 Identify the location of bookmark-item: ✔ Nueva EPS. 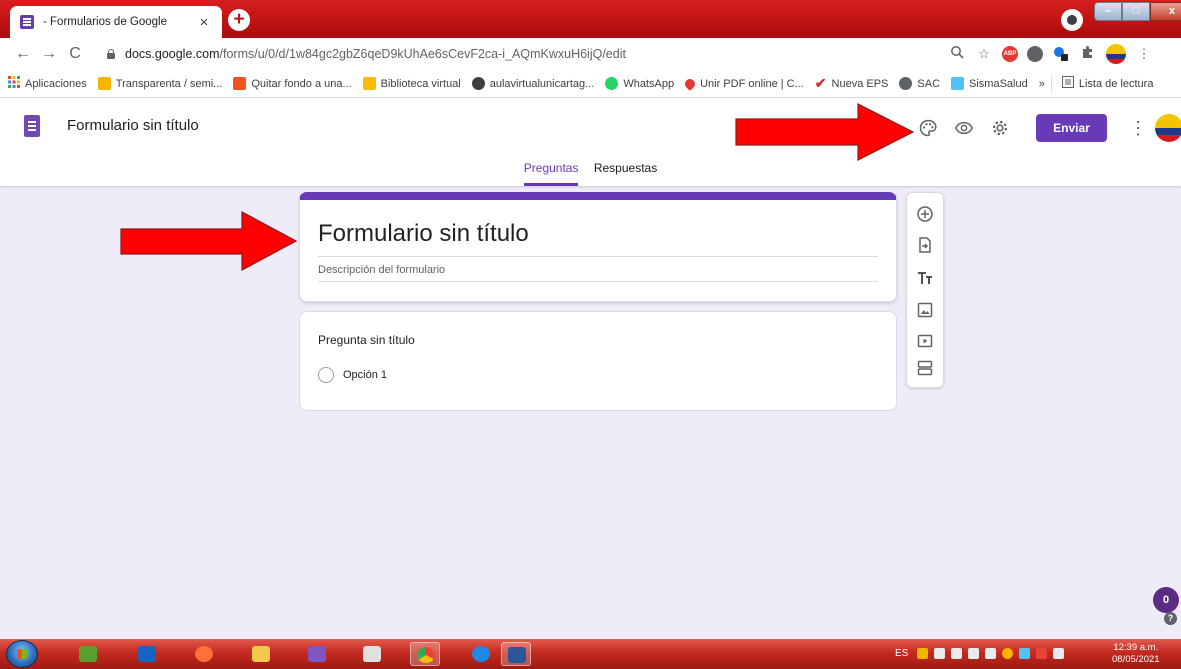
(852, 83).